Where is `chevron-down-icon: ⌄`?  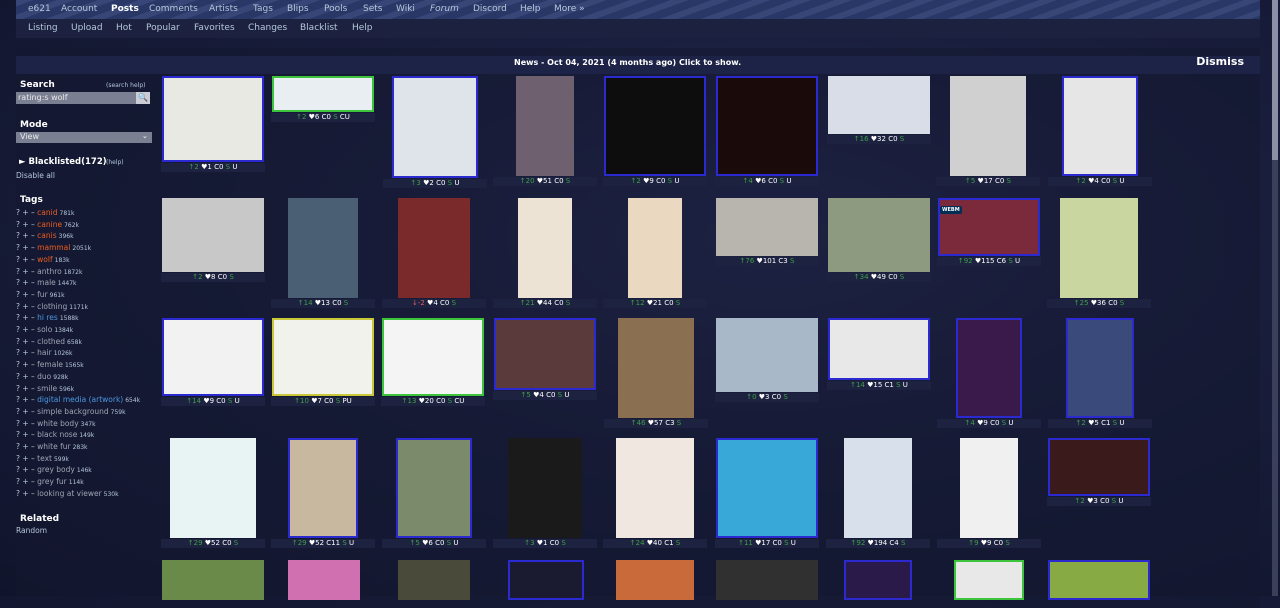 chevron-down-icon: ⌄ is located at coordinates (145, 136).